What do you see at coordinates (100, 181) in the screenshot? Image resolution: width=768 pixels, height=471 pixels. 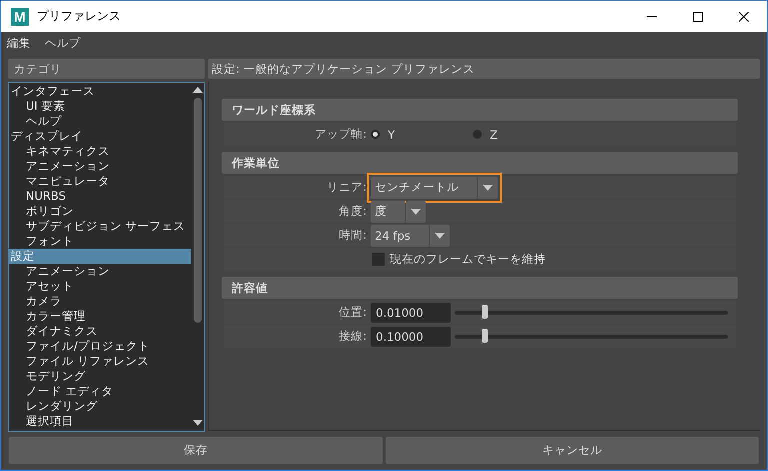 I see `tree-item: マニピュレータ` at bounding box center [100, 181].